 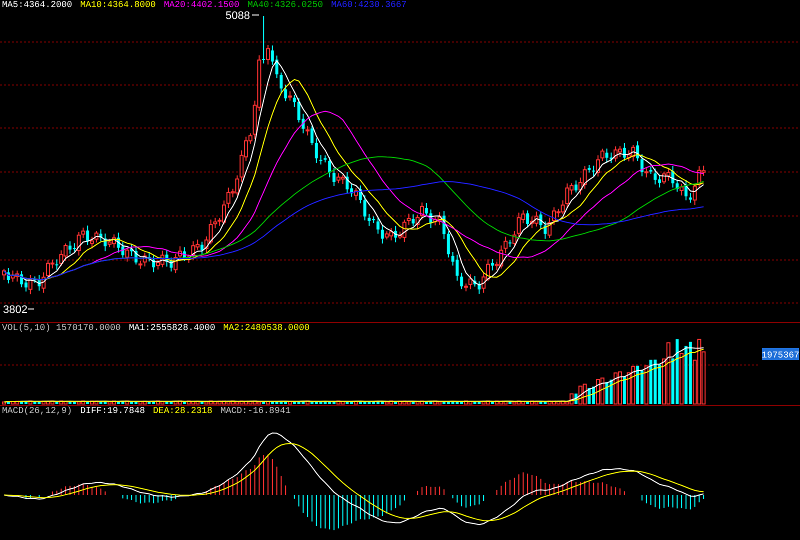 What do you see at coordinates (113, 411) in the screenshot?
I see `legend-label: DIFF:19.7848` at bounding box center [113, 411].